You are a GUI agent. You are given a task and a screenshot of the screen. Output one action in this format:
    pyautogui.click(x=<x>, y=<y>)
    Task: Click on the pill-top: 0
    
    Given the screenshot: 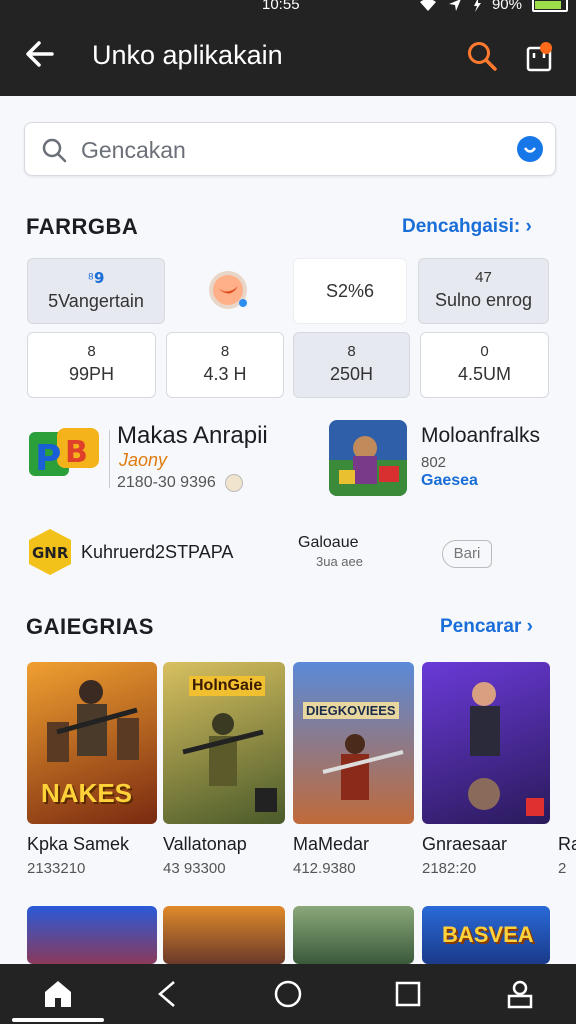 What is the action you would take?
    pyautogui.click(x=484, y=351)
    